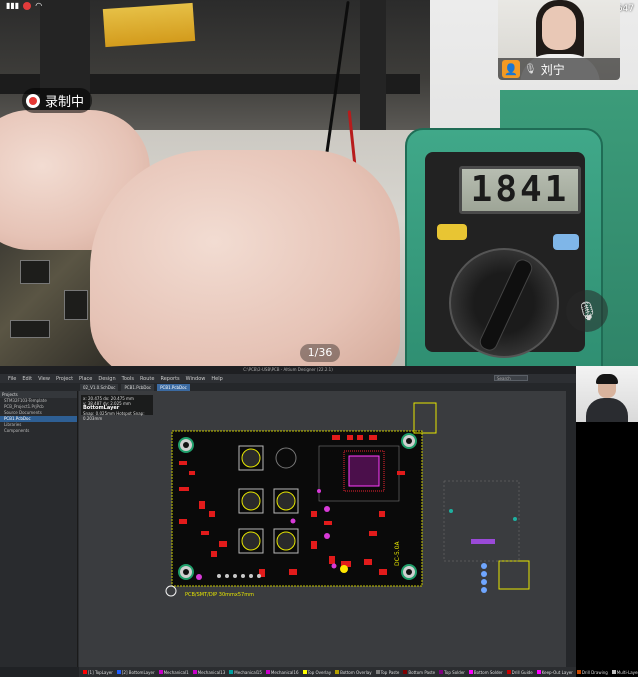 Image resolution: width=638 pixels, height=677 pixels. I want to click on layer-tab: Mechanical16, so click(282, 672).